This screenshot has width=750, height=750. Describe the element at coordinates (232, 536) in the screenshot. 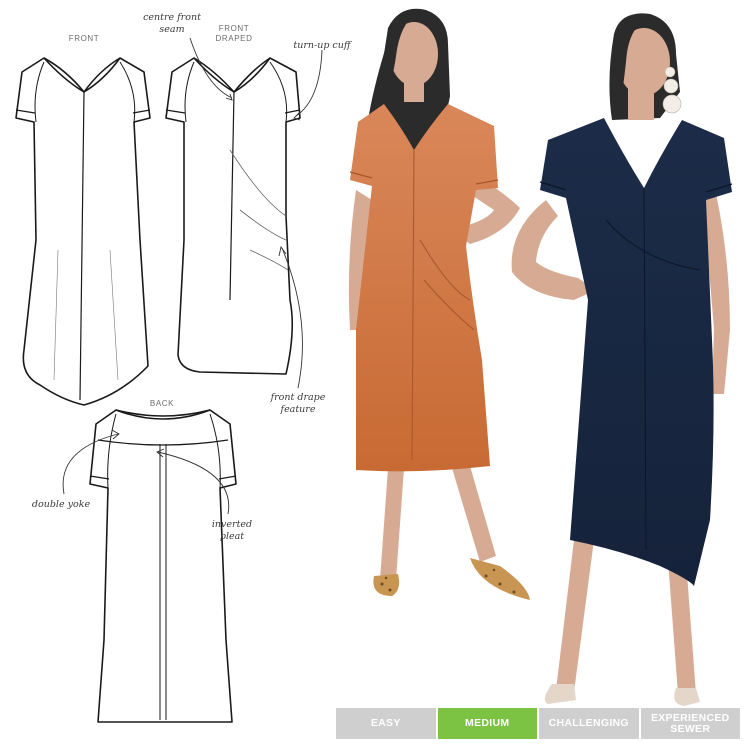

I see `callout-inverted-pleat-line2: pleat` at that location.